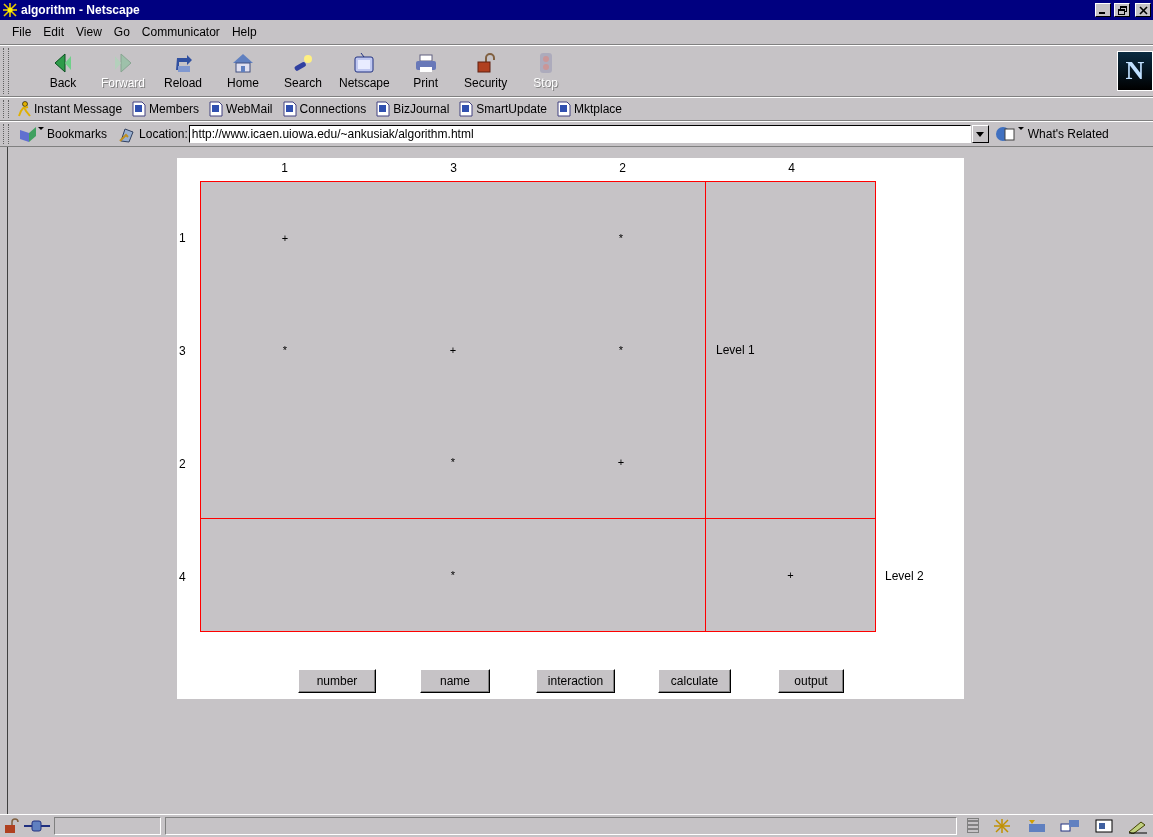  I want to click on minimize-button, so click(1103, 10).